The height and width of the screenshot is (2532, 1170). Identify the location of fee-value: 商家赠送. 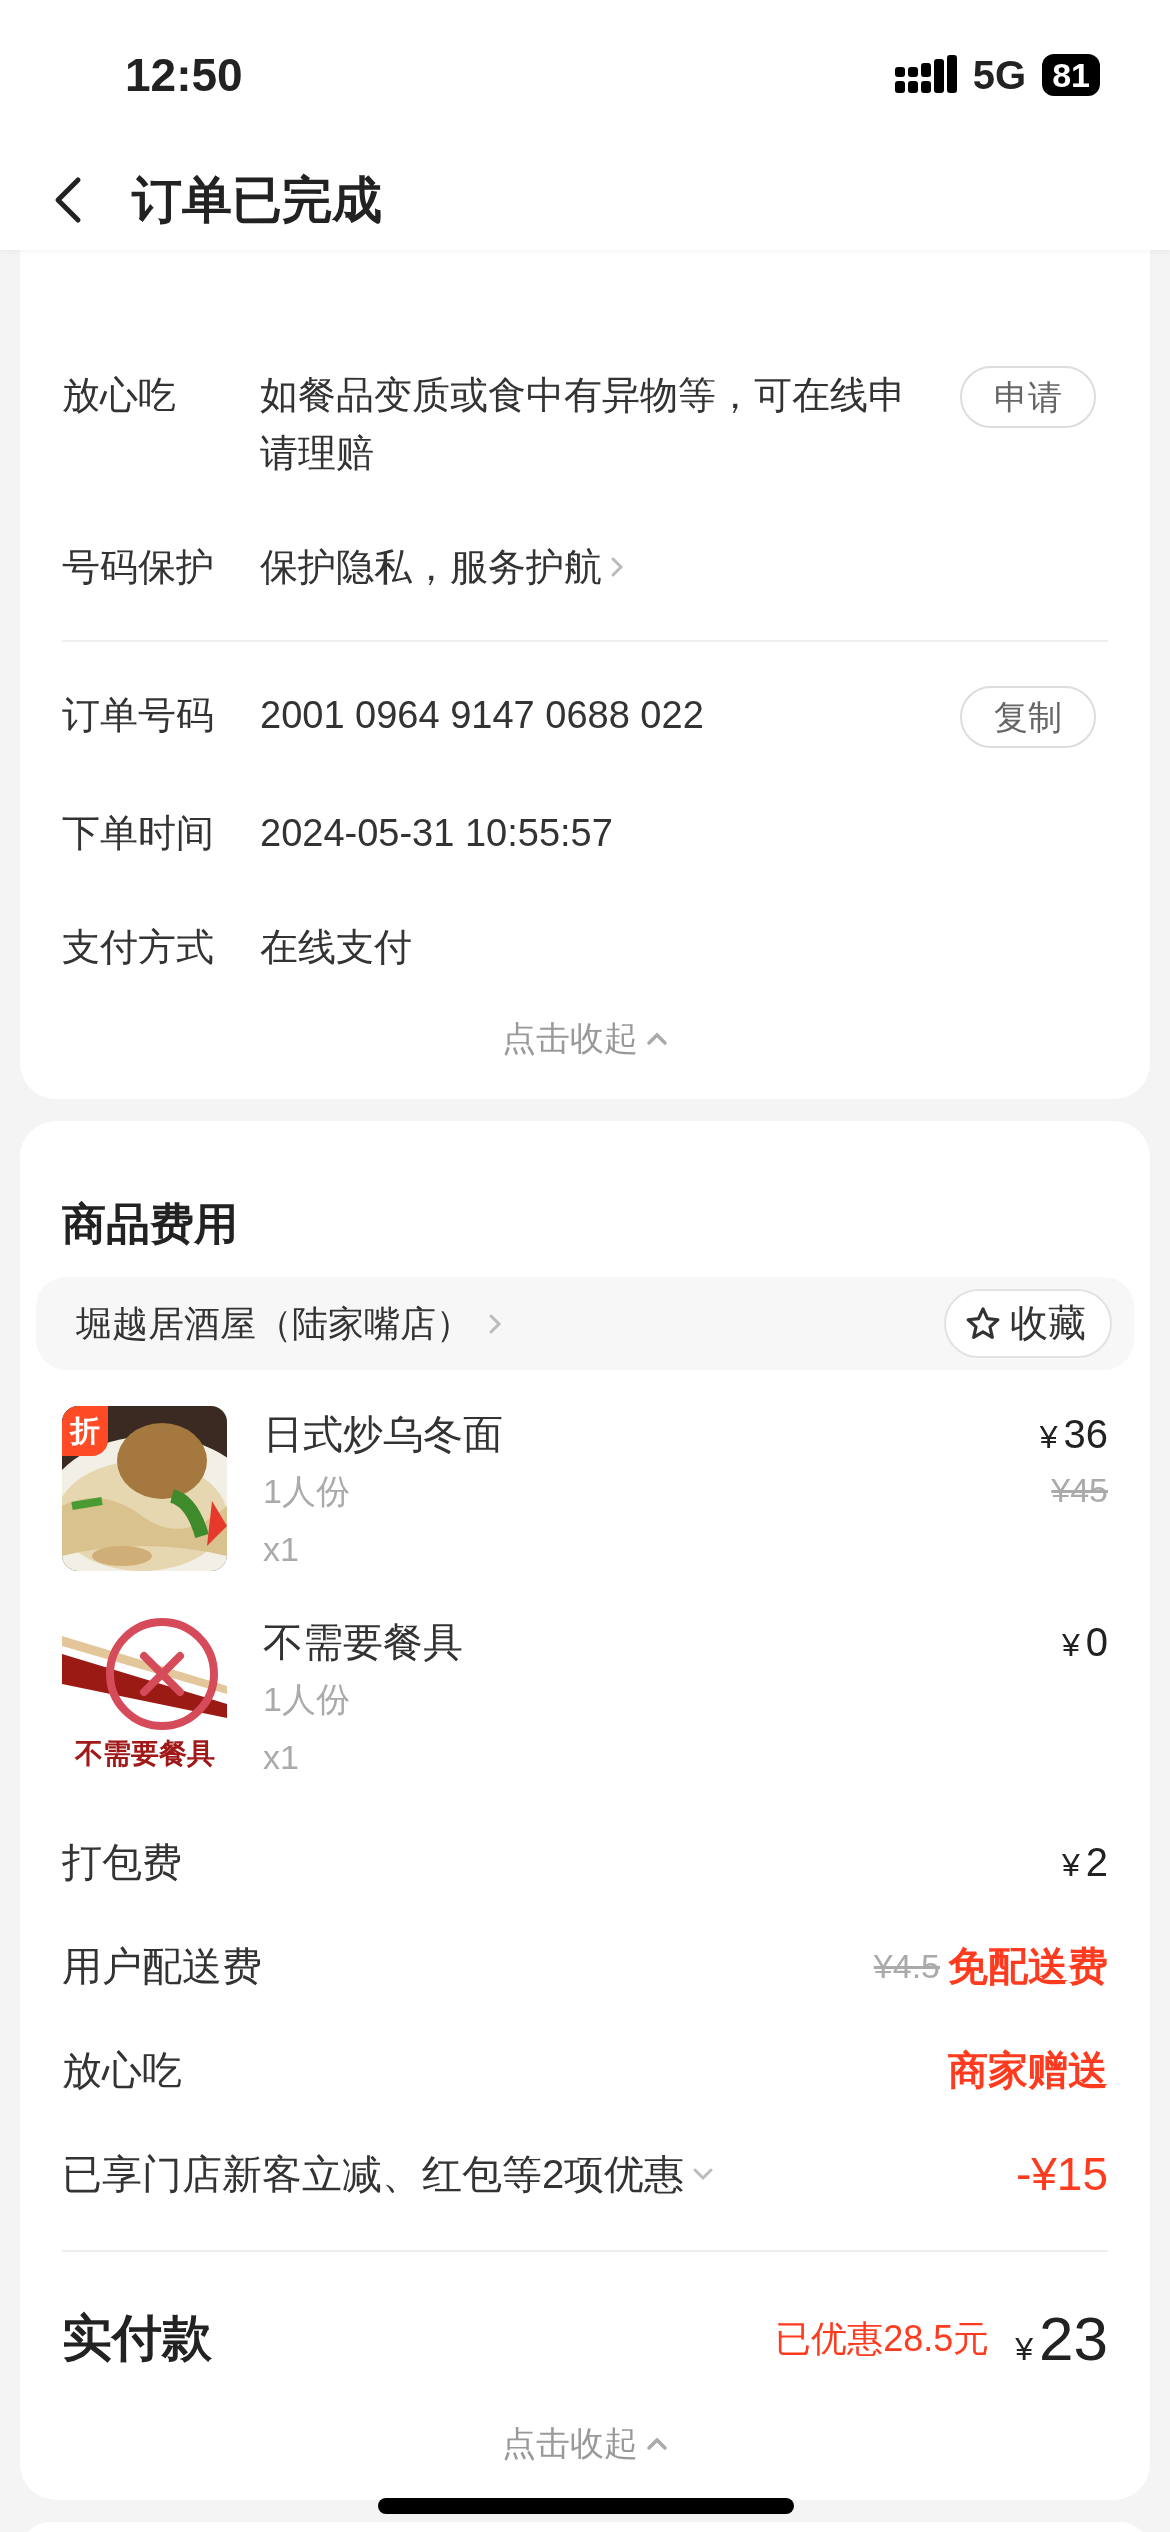
(1028, 2070).